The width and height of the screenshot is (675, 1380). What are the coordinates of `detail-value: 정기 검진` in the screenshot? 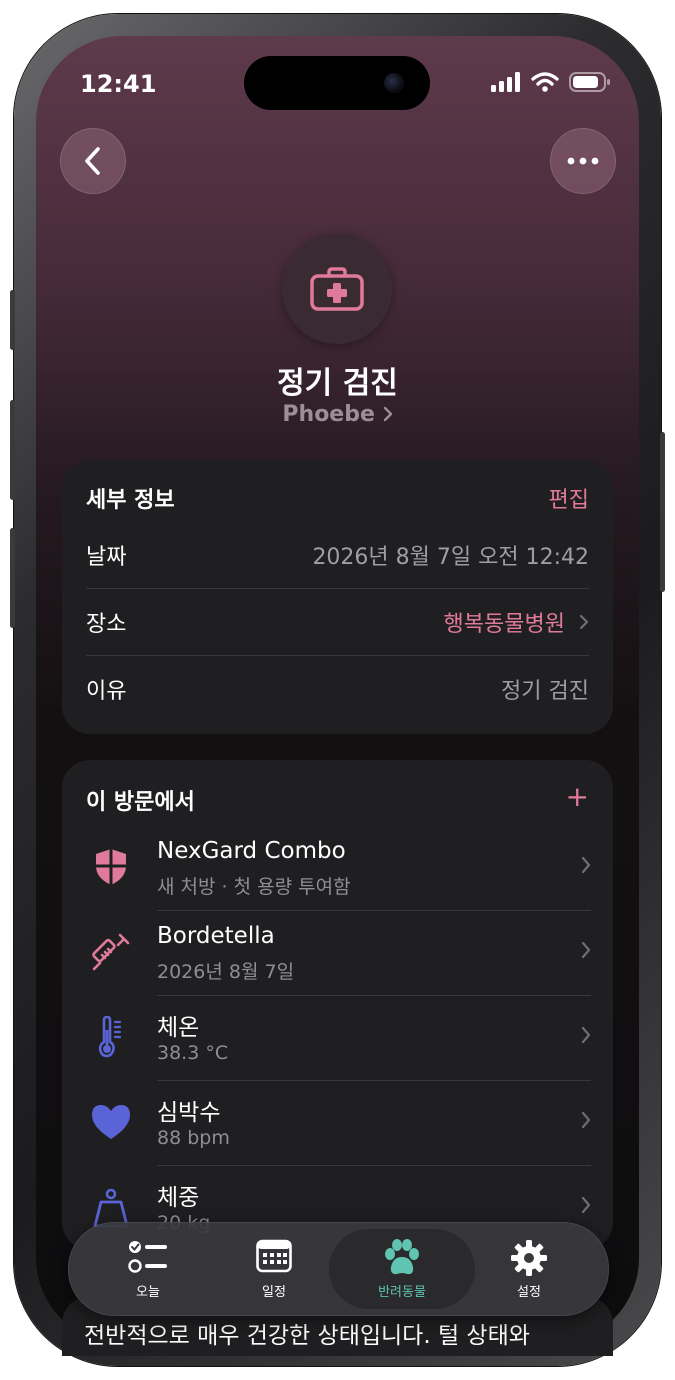 It's located at (545, 691).